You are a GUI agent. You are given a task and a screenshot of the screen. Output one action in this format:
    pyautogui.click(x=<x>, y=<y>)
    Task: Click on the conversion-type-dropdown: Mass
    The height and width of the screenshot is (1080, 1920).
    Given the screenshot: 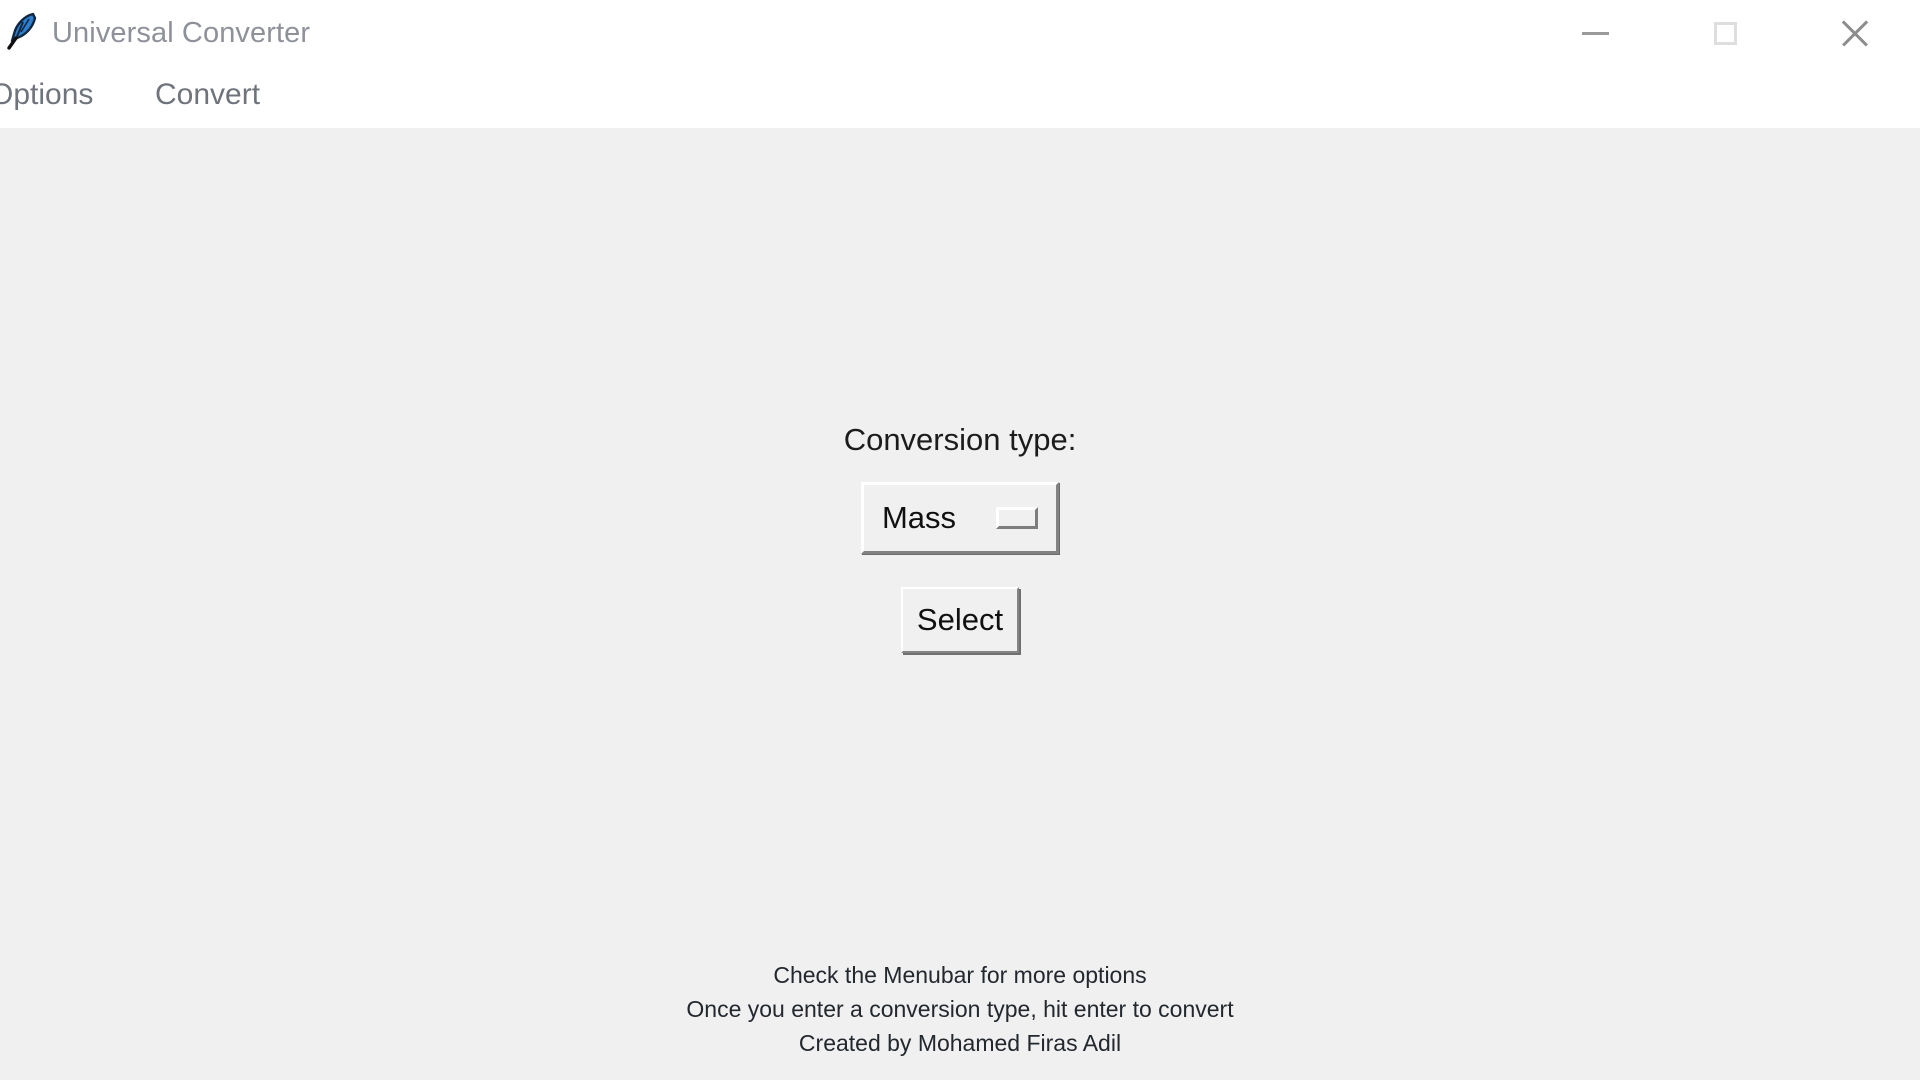 What is the action you would take?
    pyautogui.click(x=960, y=518)
    